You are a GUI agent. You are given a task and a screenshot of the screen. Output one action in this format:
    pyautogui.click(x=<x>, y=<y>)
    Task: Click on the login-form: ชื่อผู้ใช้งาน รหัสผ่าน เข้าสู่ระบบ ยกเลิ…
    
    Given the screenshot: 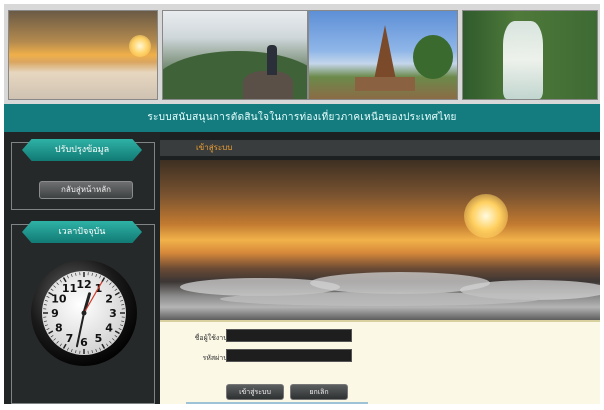 What is the action you would take?
    pyautogui.click(x=380, y=362)
    